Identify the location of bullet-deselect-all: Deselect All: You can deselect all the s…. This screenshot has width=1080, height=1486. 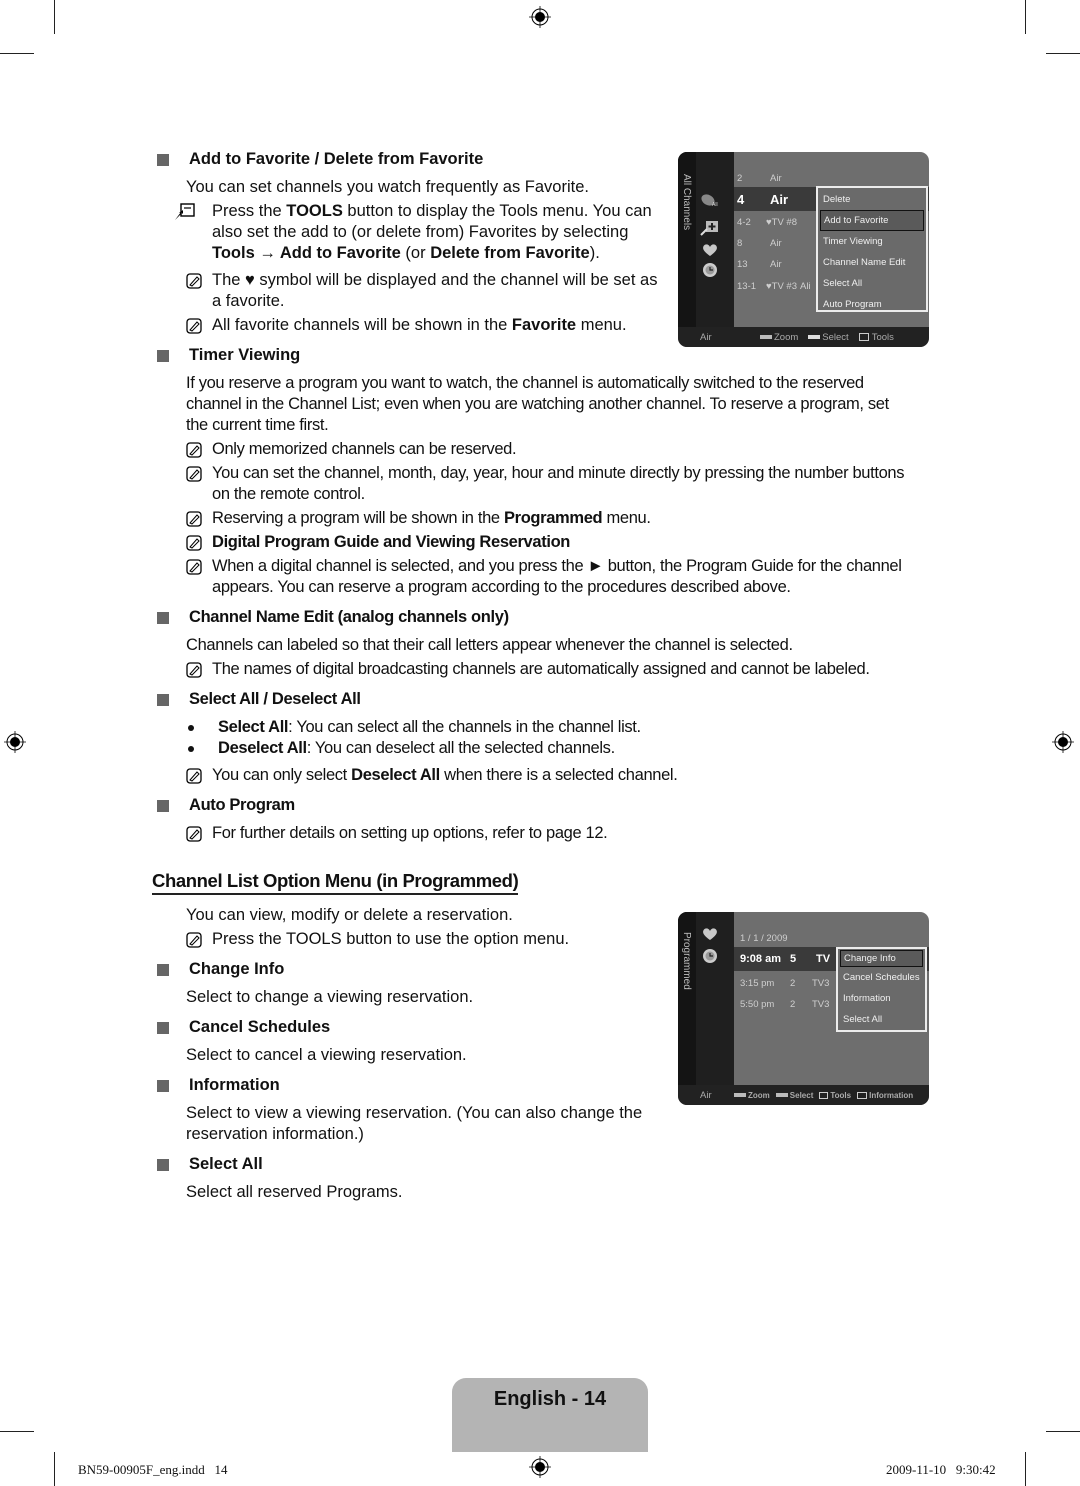
(400, 748).